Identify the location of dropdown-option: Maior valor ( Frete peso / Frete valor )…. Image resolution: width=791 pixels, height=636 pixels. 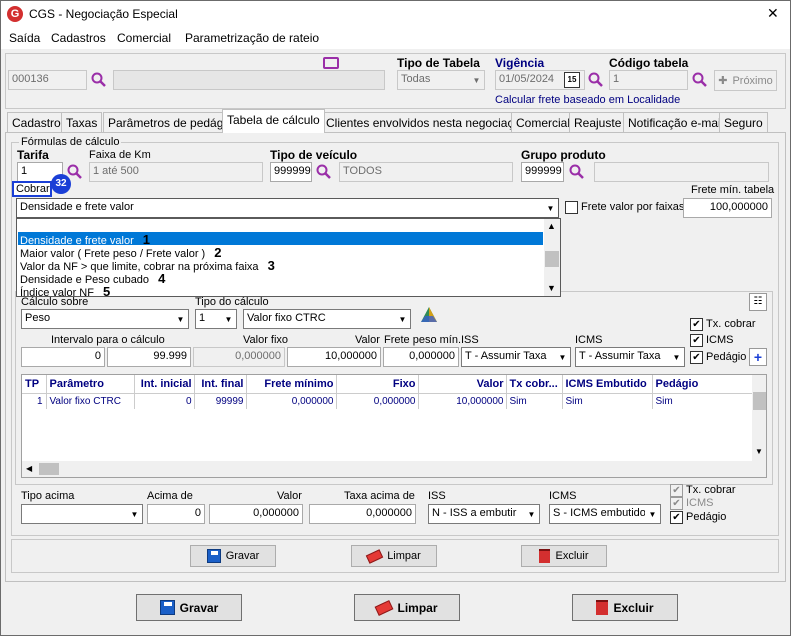
(280, 252).